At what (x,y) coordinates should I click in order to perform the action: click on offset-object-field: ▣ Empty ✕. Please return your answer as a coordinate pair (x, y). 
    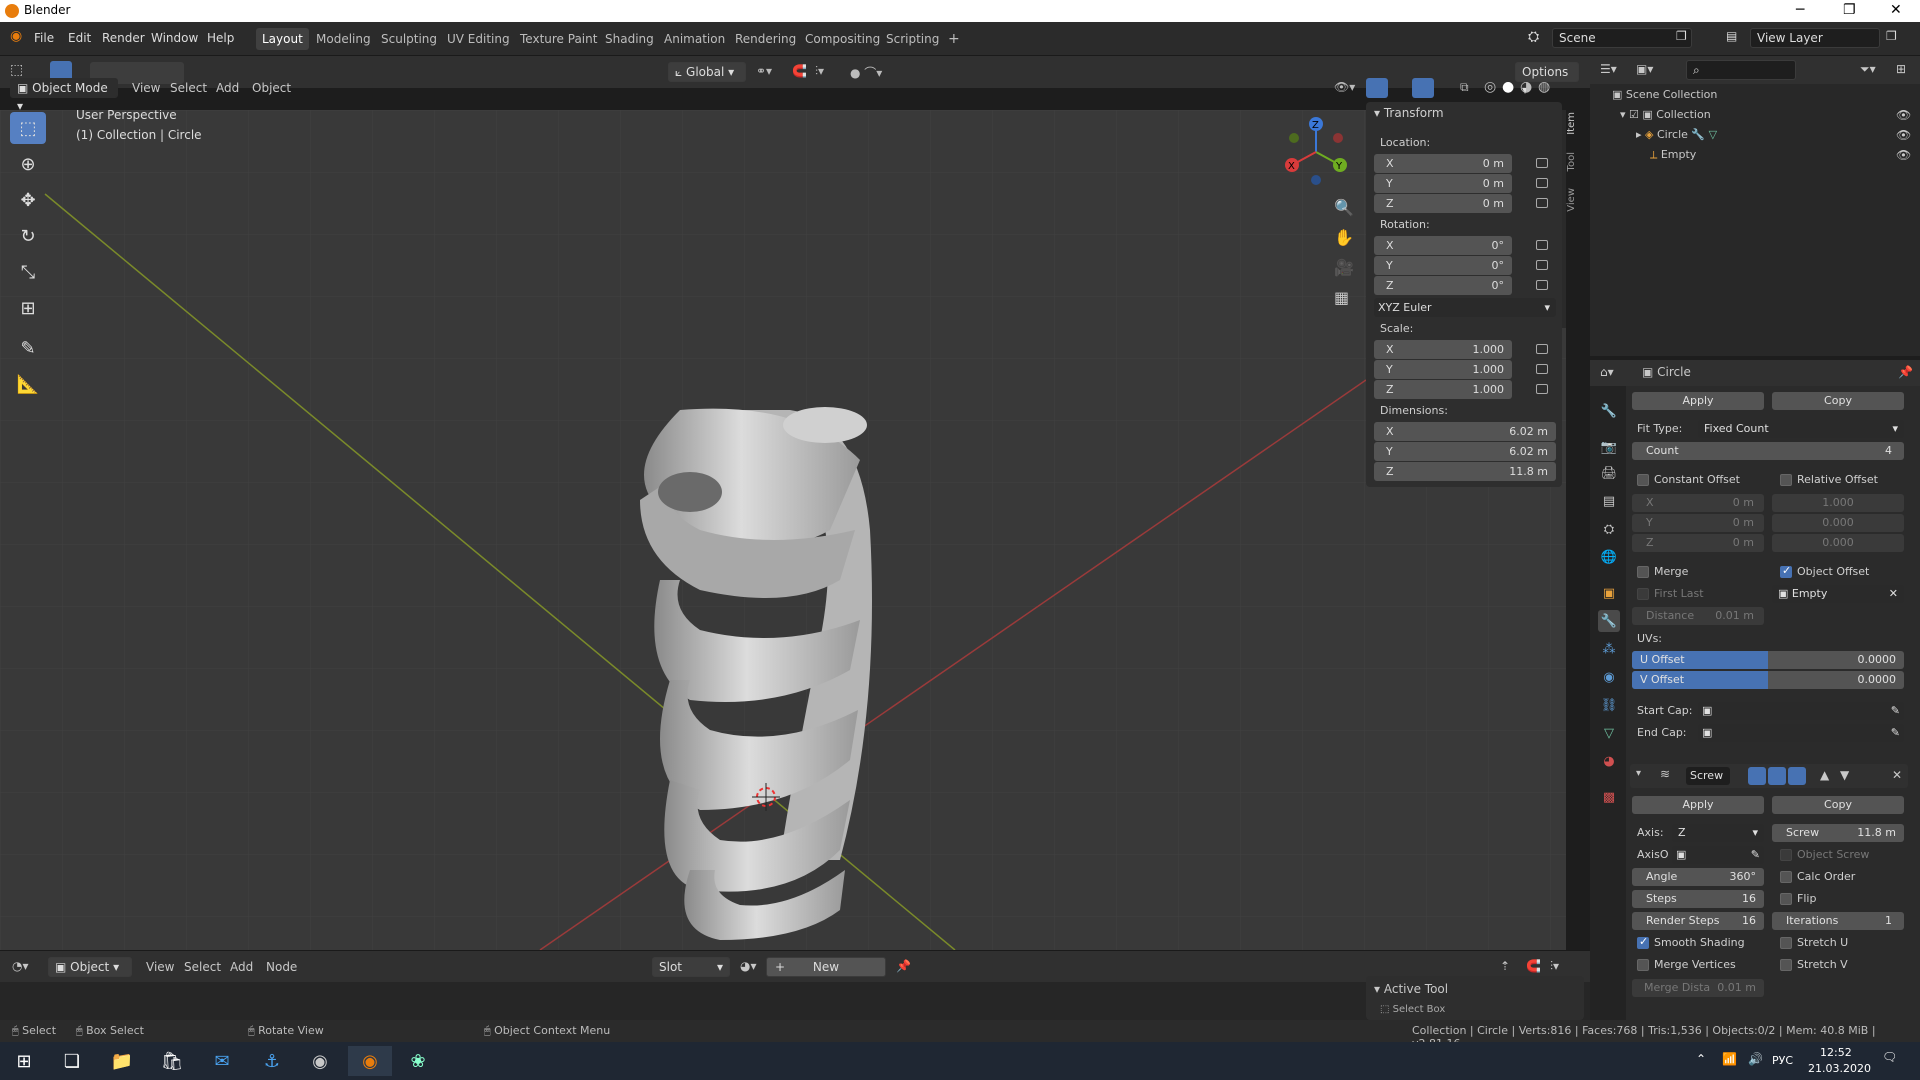
    Looking at the image, I should click on (1838, 594).